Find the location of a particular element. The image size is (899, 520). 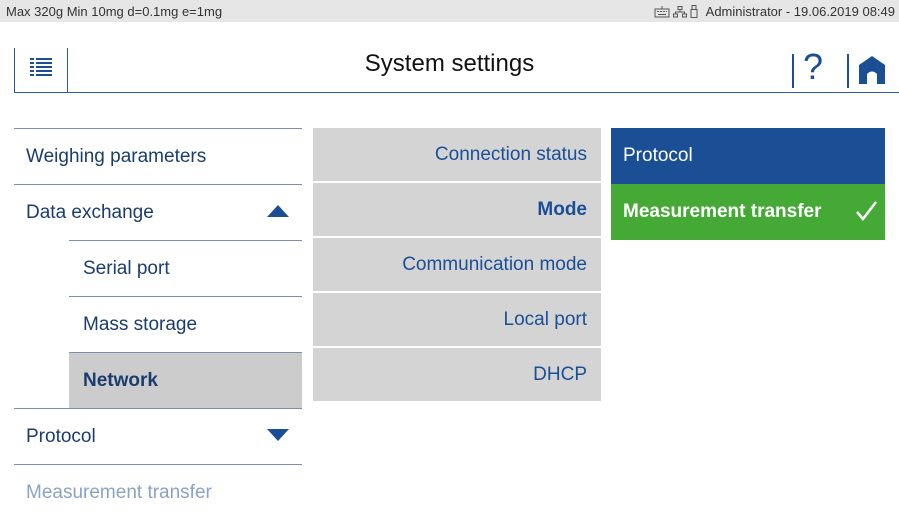

network-icon is located at coordinates (679, 11).